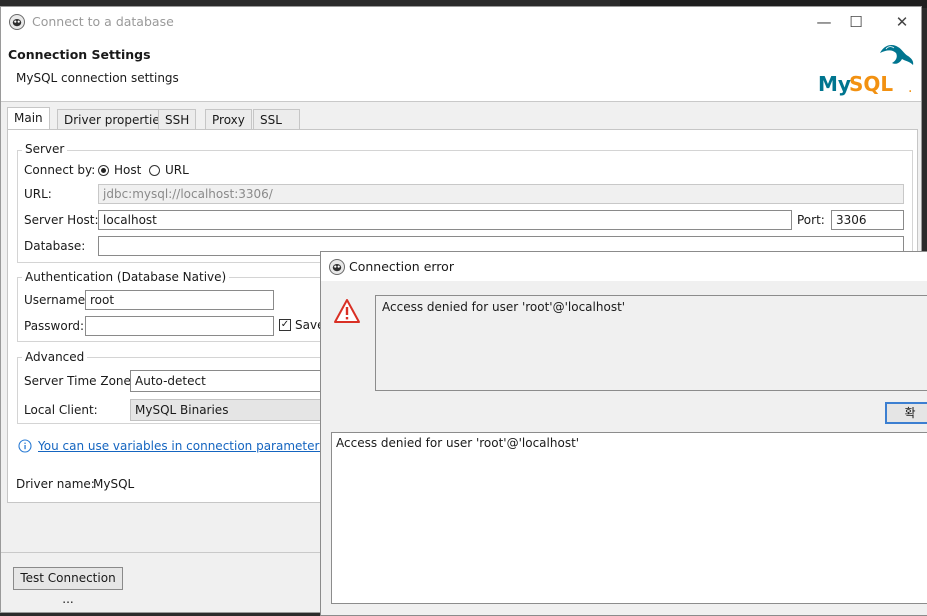  What do you see at coordinates (55, 246) in the screenshot?
I see `database-label: Database:` at bounding box center [55, 246].